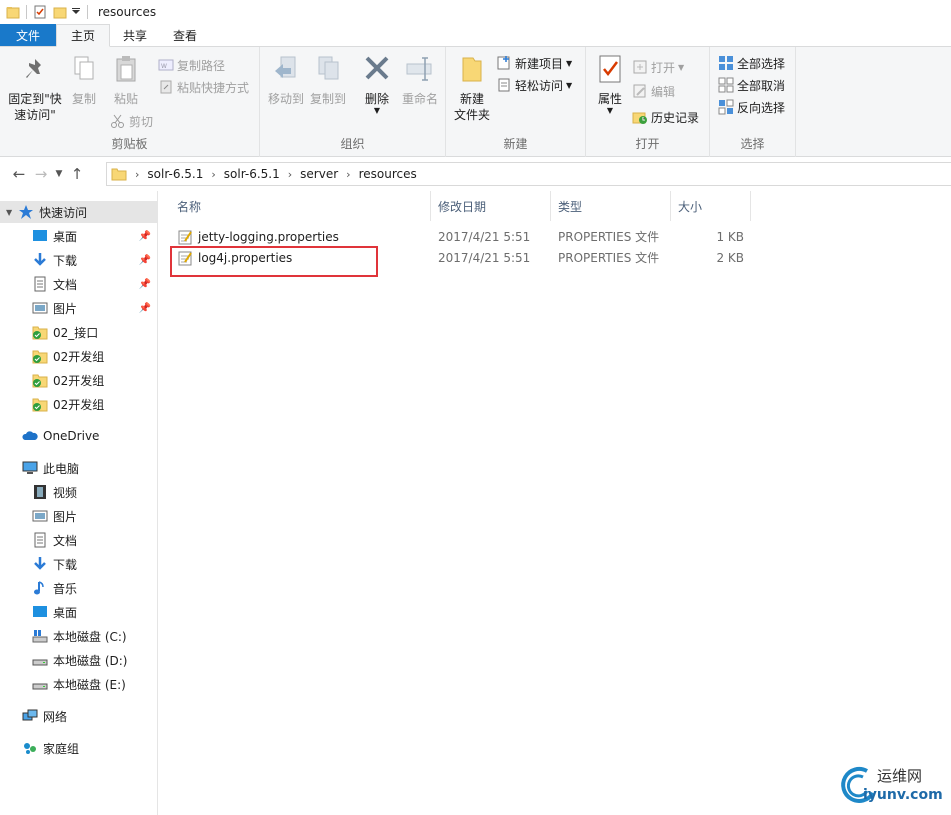 Image resolution: width=951 pixels, height=815 pixels. I want to click on select-group-label: 选择, so click(752, 144).